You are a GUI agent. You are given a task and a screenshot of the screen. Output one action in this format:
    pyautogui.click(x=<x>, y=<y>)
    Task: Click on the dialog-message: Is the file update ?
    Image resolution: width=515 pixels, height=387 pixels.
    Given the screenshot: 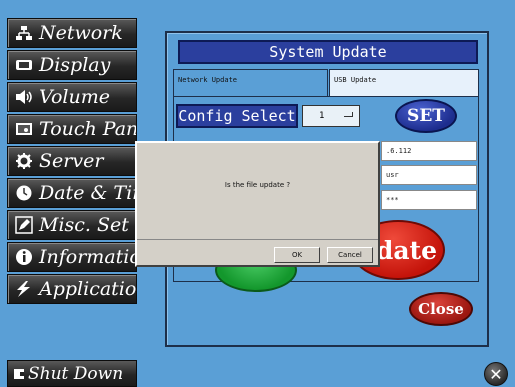 What is the action you would take?
    pyautogui.click(x=257, y=185)
    